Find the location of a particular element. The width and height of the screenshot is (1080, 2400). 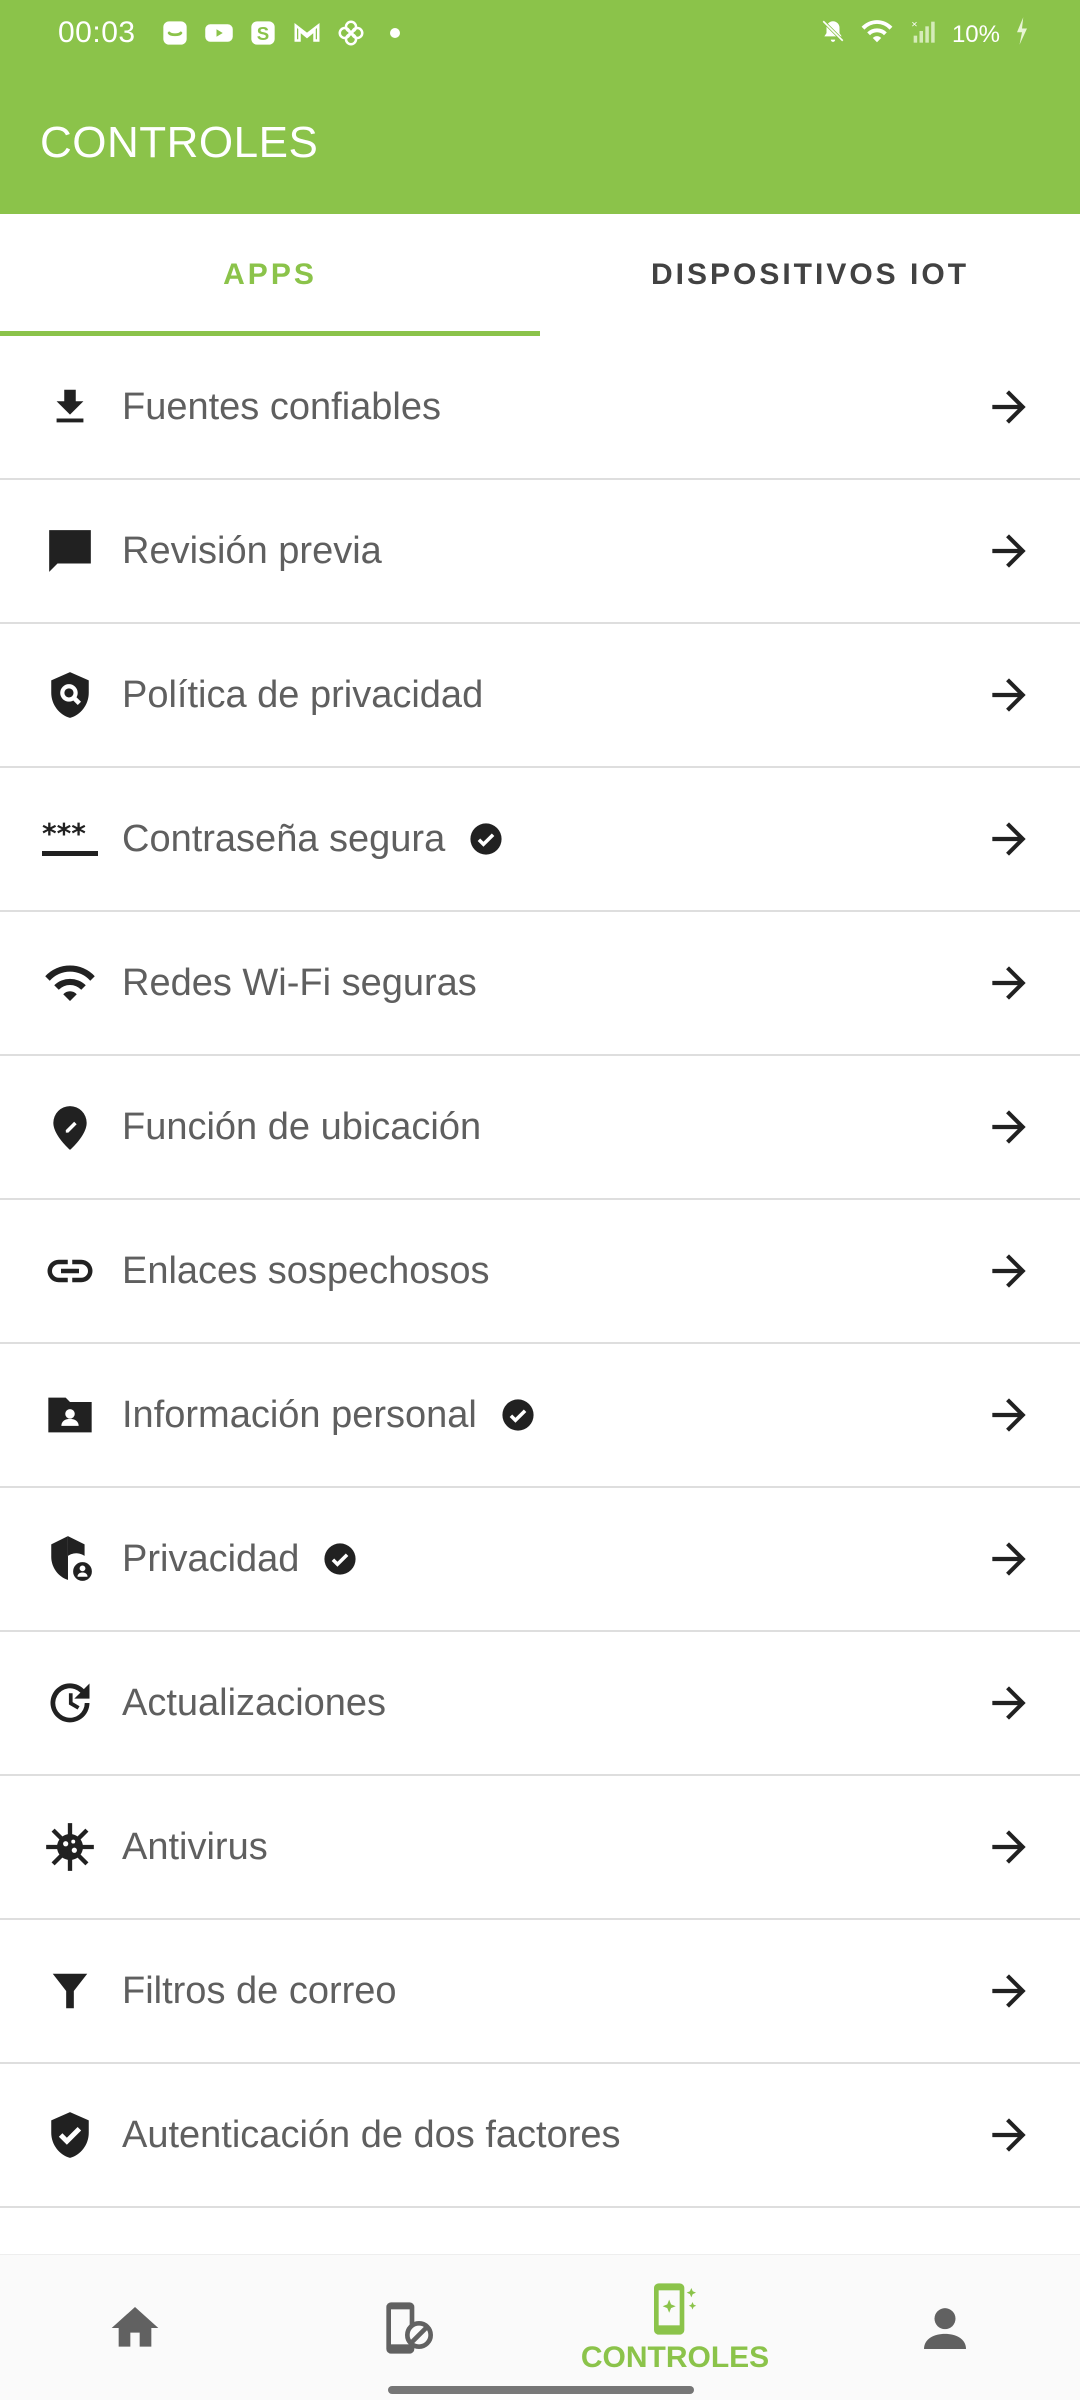

list-item-label: Fuentes confiables is located at coordinates (281, 406).